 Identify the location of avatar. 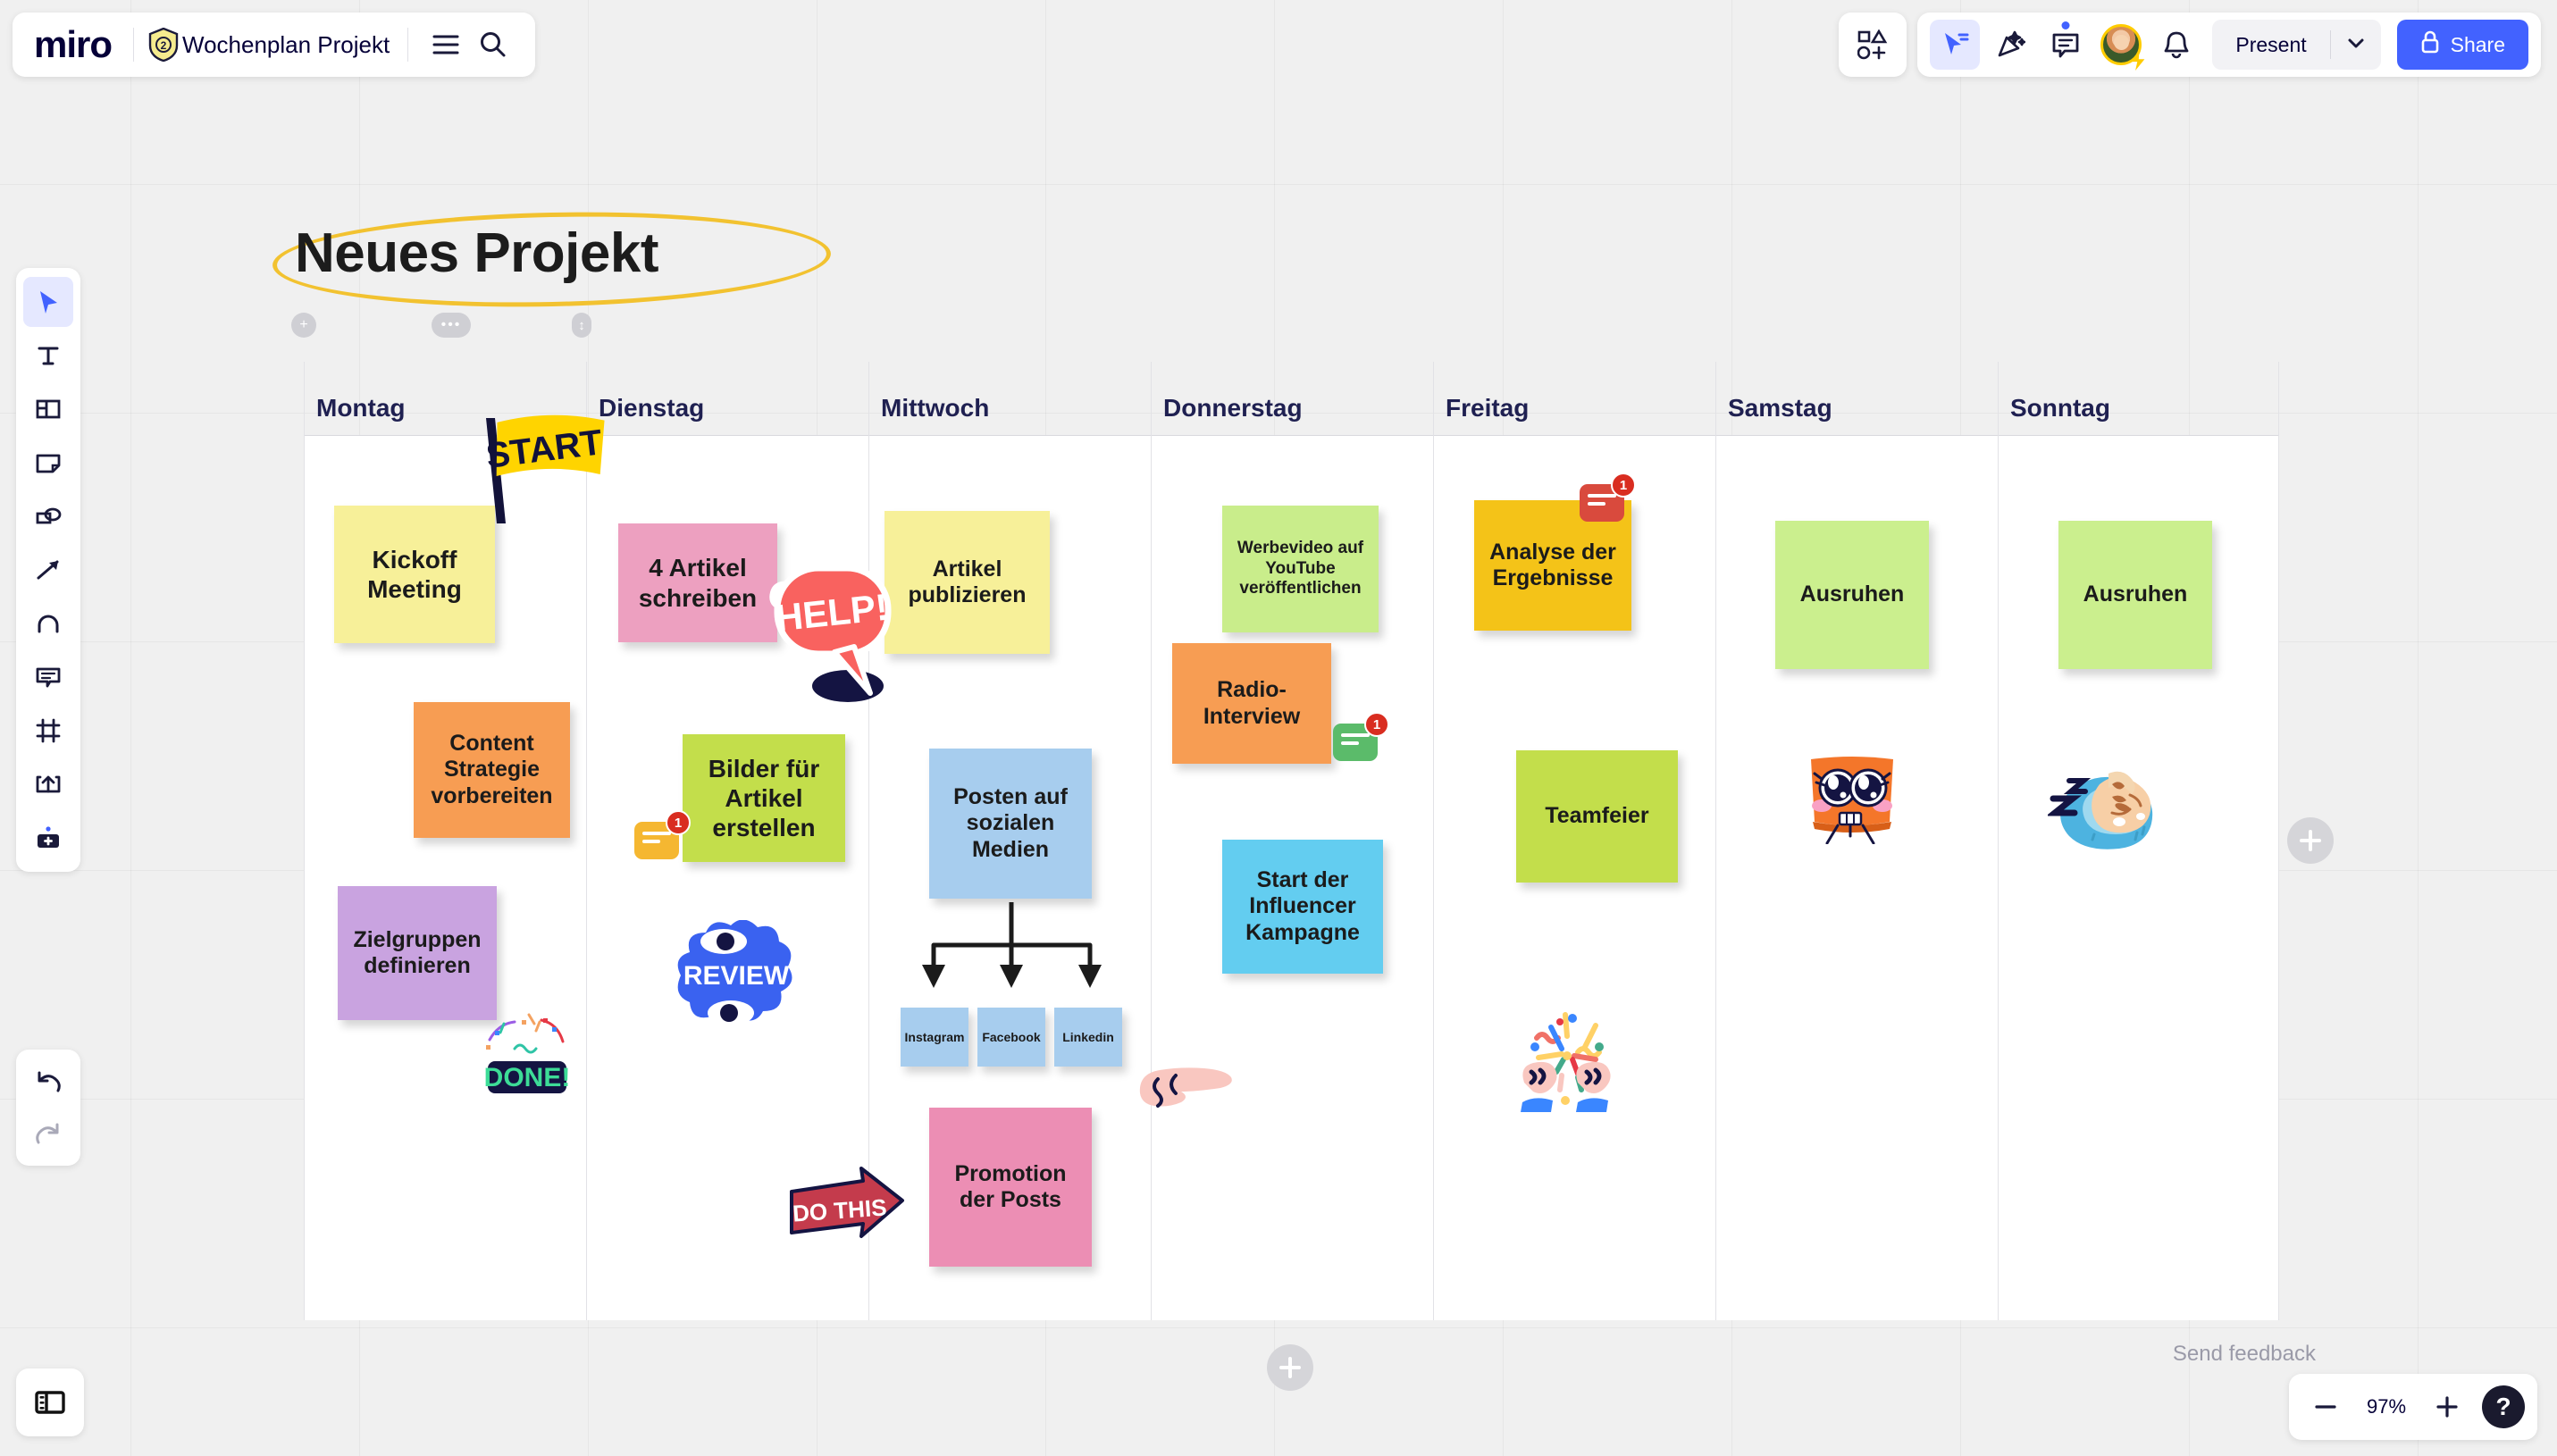
(2121, 45).